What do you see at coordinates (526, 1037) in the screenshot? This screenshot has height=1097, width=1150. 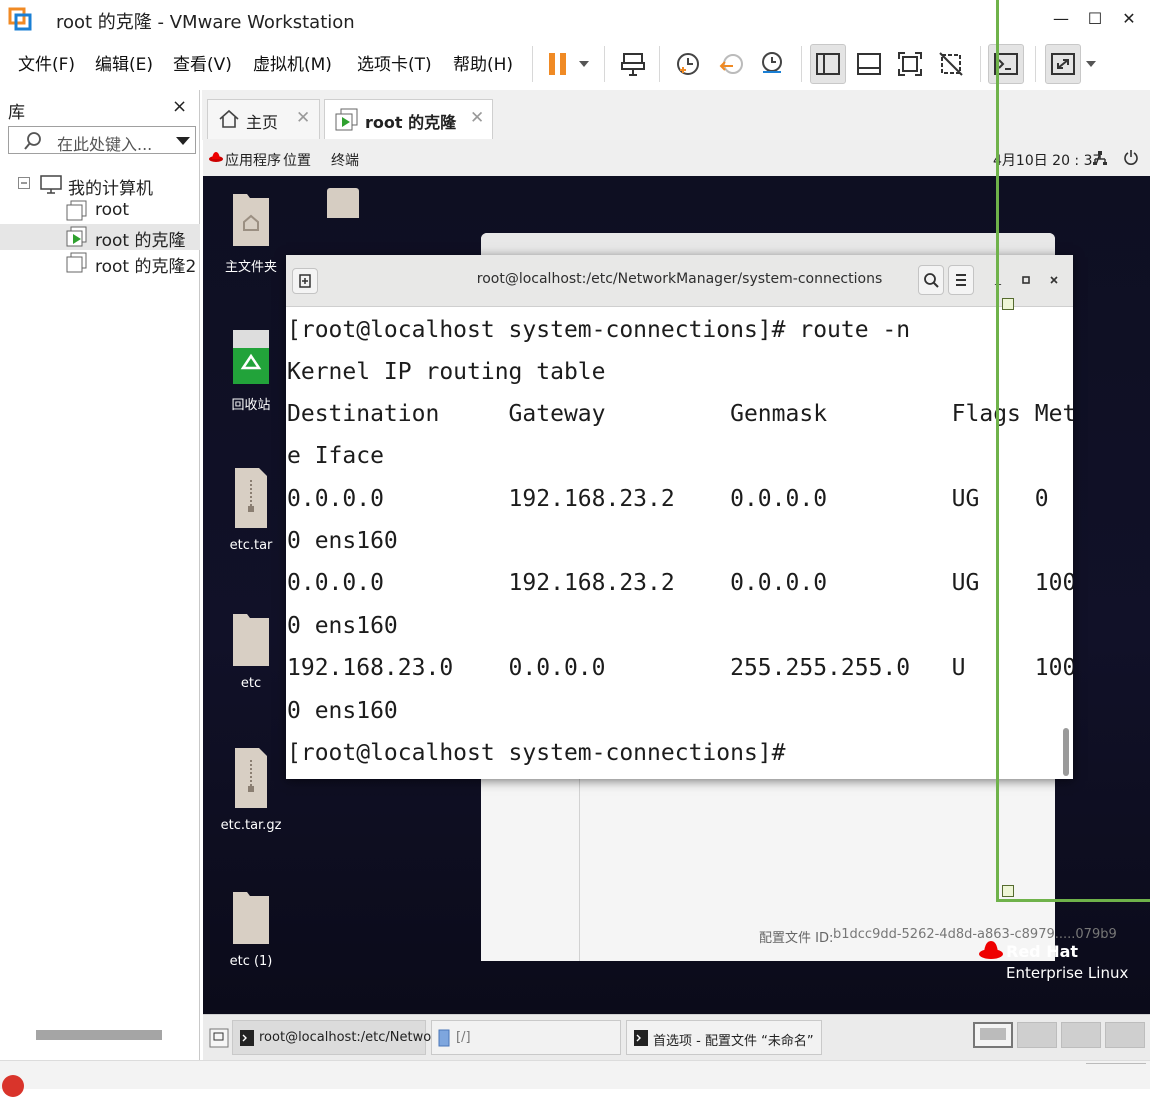 I see `window-list-item-files: [/]` at bounding box center [526, 1037].